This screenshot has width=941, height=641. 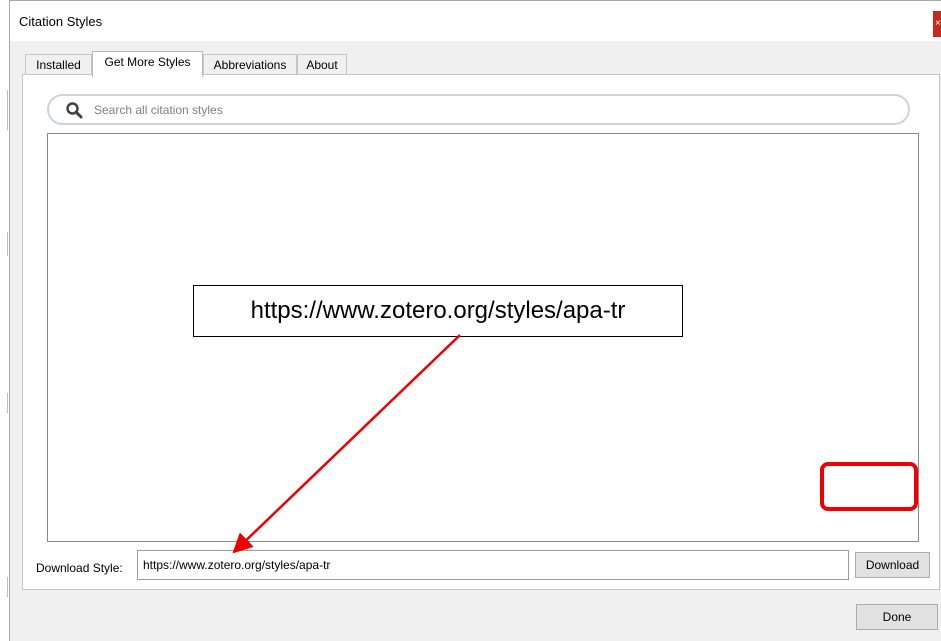 I want to click on download-style-field, so click(x=493, y=565).